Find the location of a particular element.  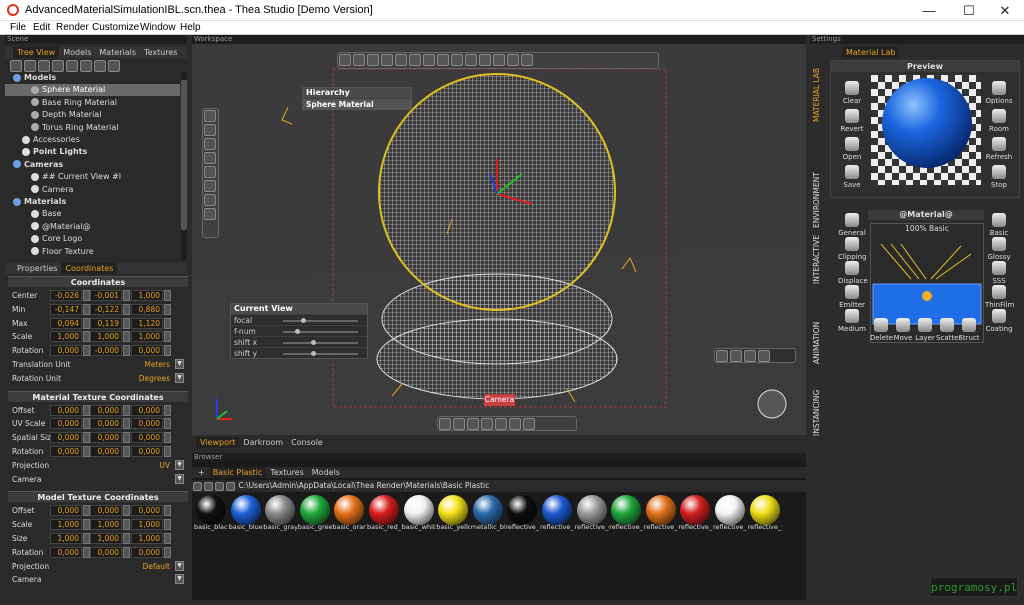

rotation-unit-select: Rotation Unit Degrees ▼ is located at coordinates (98, 378).